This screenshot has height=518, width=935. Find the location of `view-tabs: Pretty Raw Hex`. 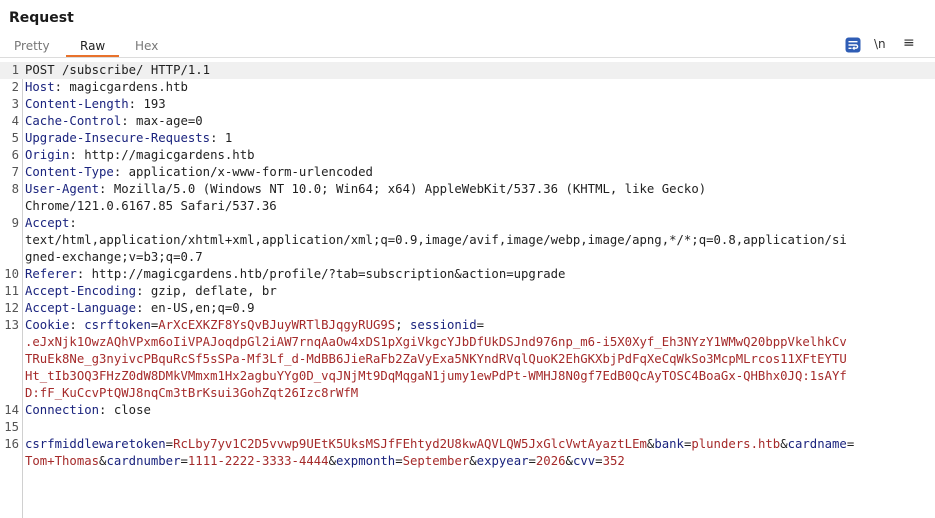

view-tabs: Pretty Raw Hex is located at coordinates (467, 46).